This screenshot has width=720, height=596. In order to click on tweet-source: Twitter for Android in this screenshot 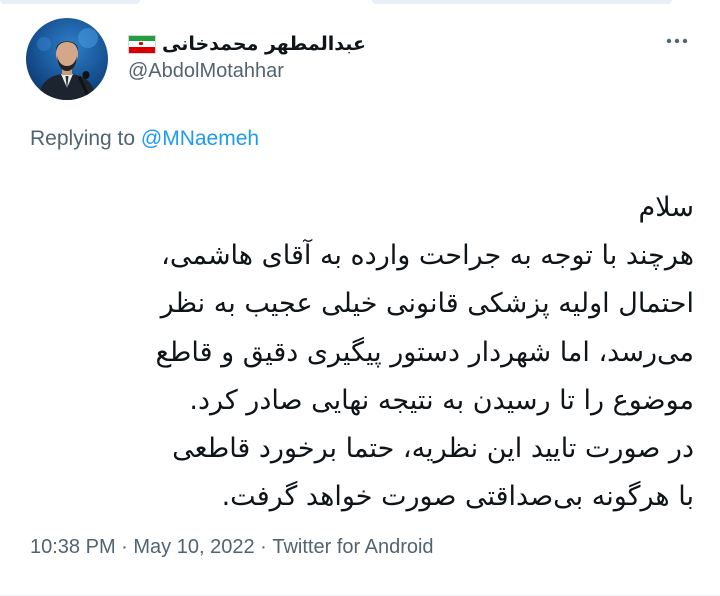, I will do `click(352, 547)`.